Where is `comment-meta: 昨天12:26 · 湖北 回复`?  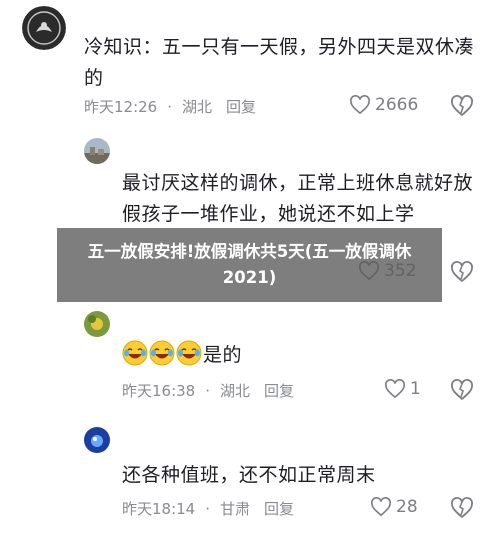
comment-meta: 昨天12:26 · 湖北 回复 is located at coordinates (170, 106).